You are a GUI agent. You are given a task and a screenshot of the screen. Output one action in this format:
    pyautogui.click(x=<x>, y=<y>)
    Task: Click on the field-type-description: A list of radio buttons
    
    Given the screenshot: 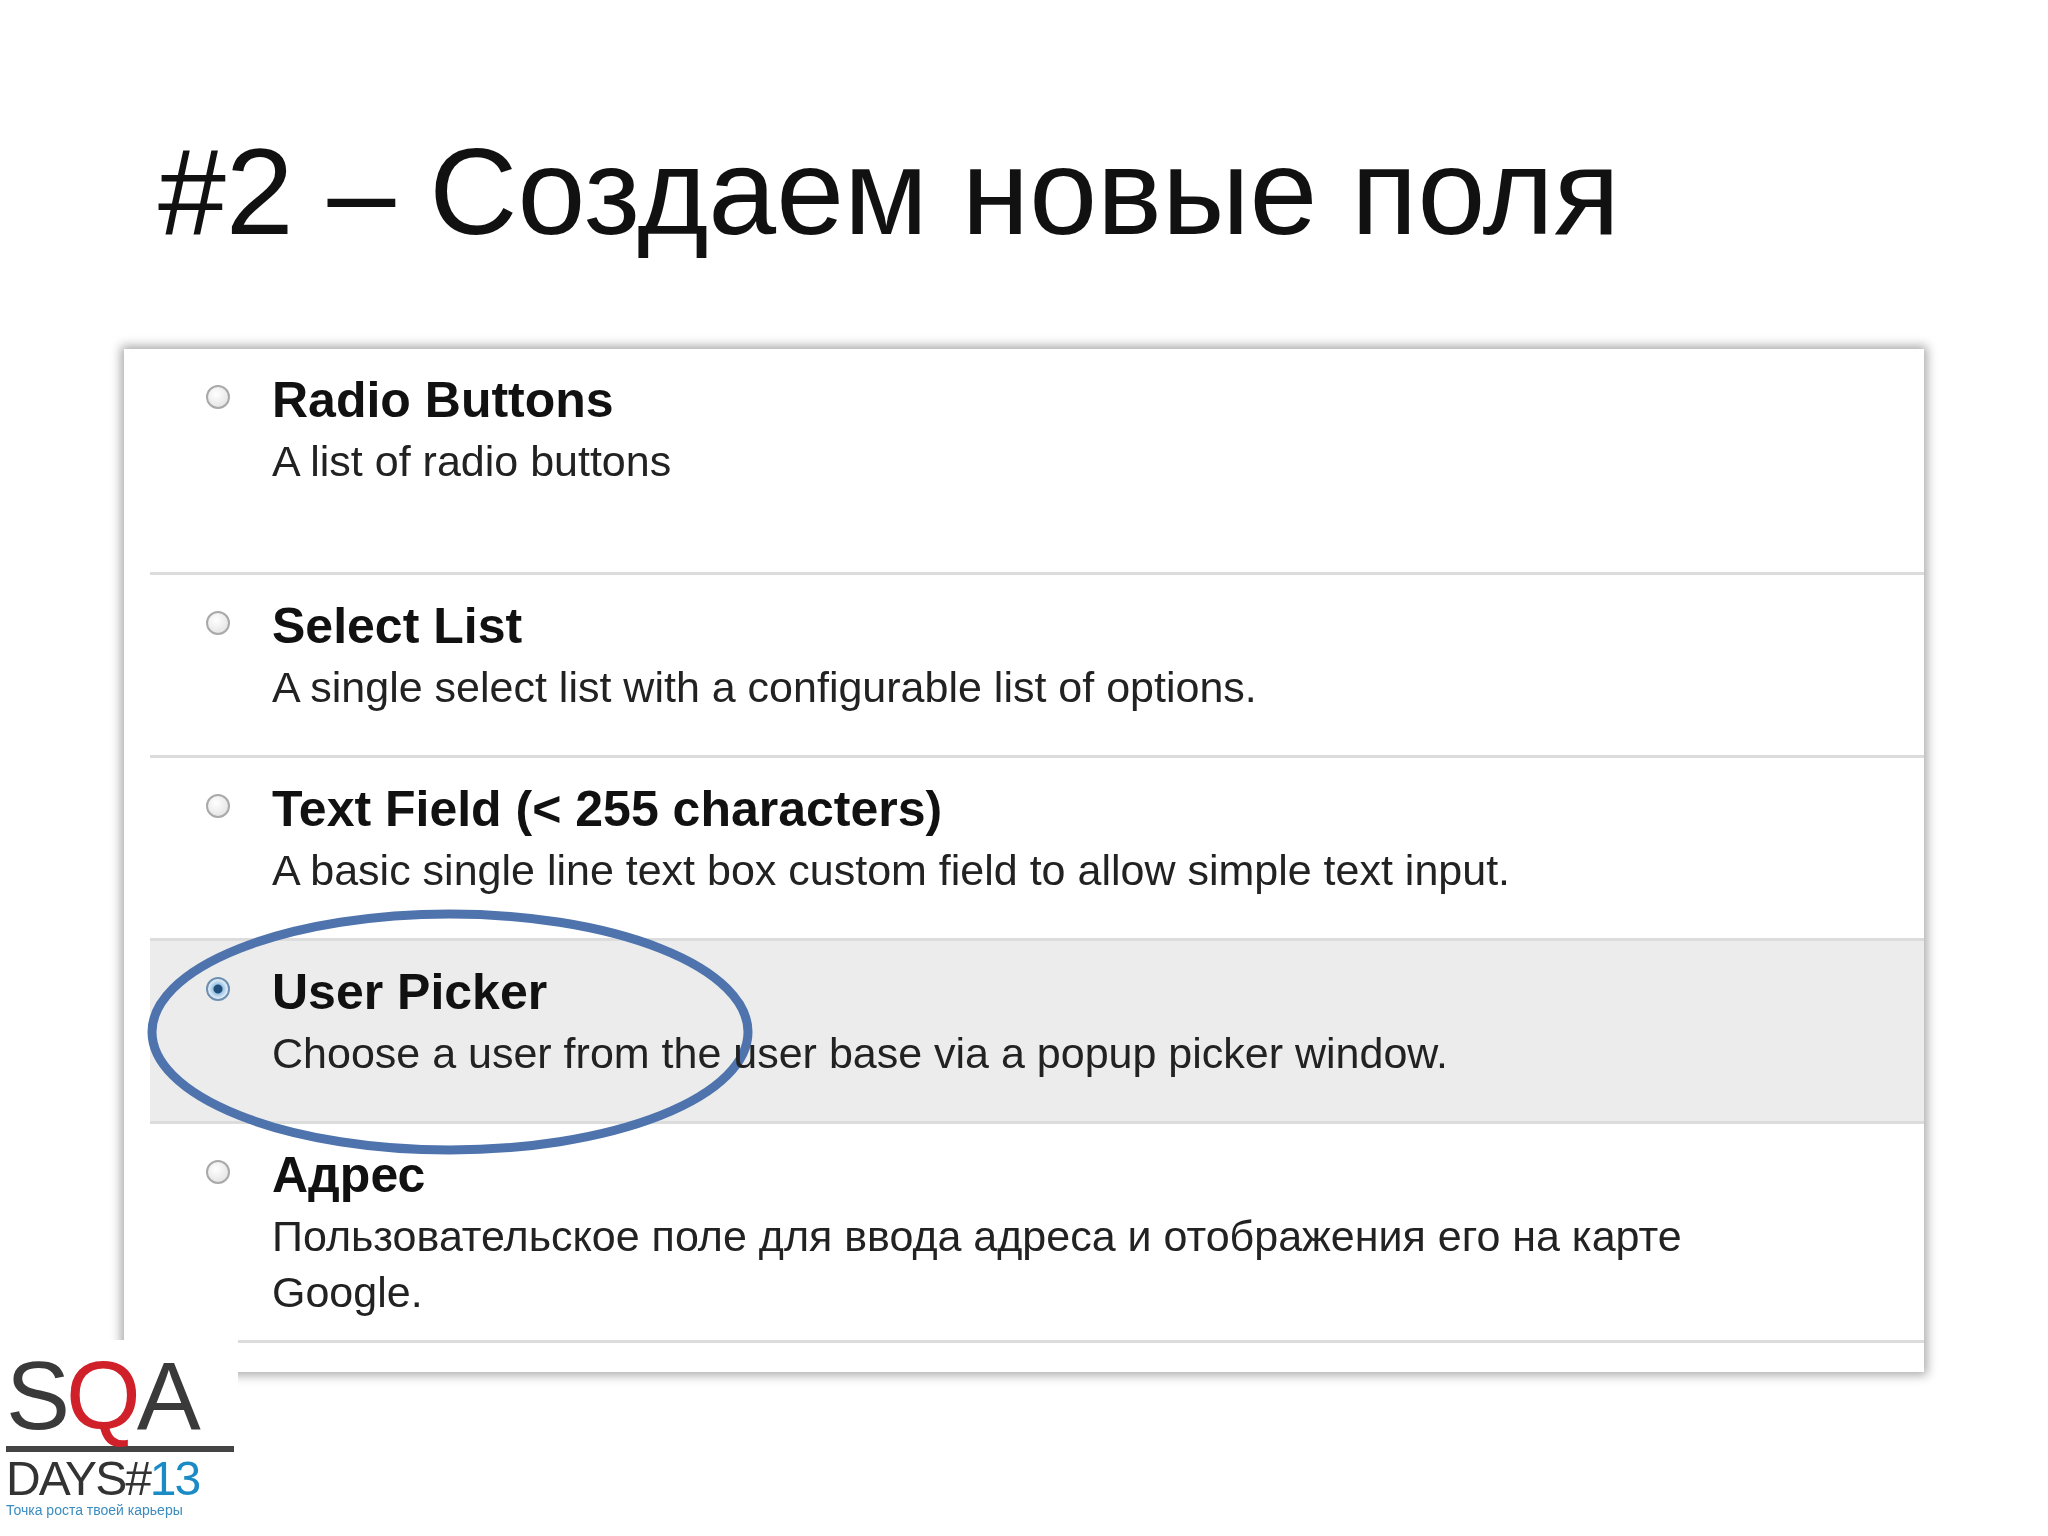 What is the action you would take?
    pyautogui.click(x=472, y=461)
    